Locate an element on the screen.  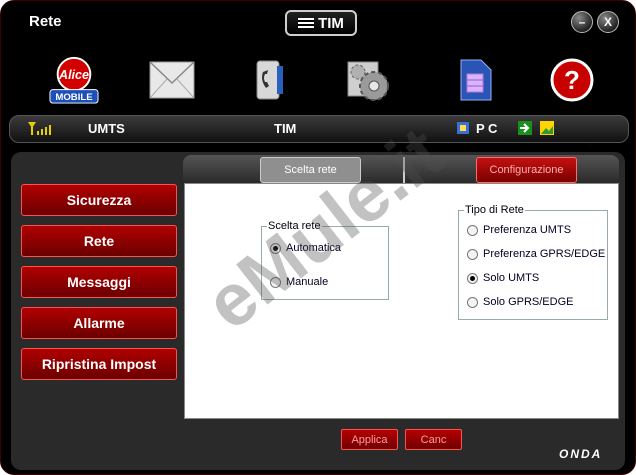
apply-button: Applica is located at coordinates (369, 439).